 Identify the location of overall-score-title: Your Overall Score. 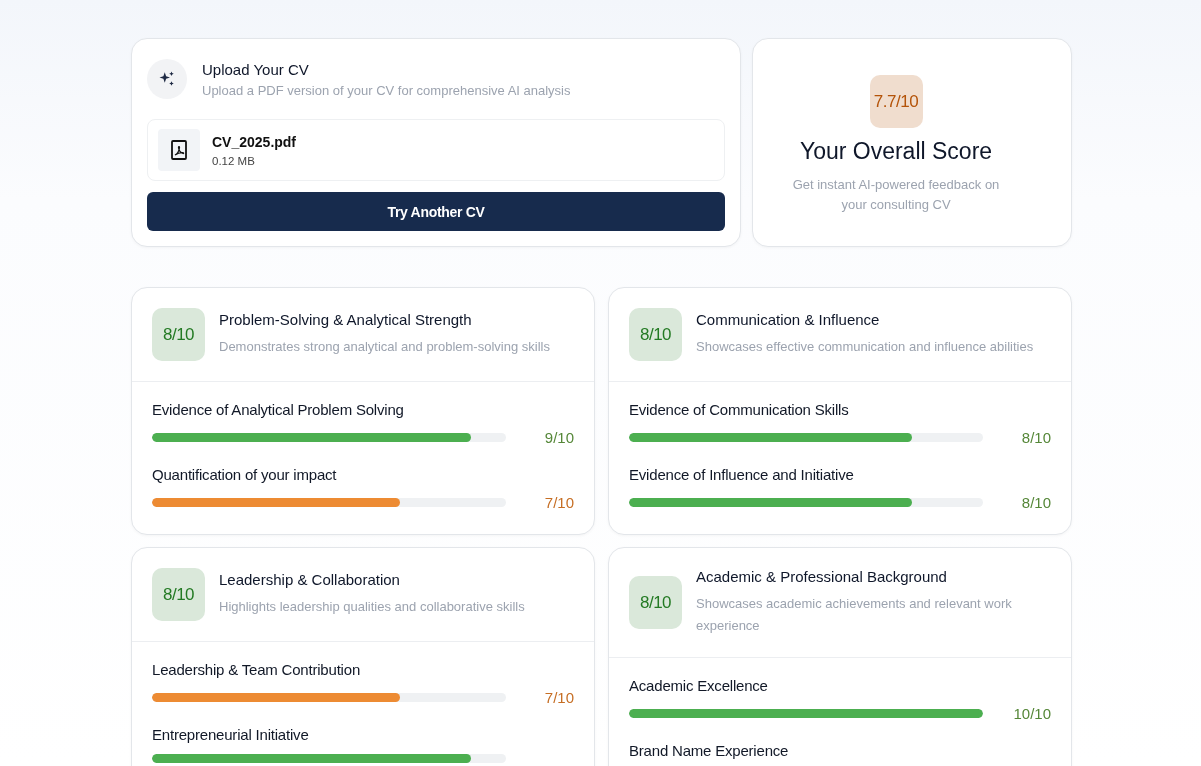
(896, 151).